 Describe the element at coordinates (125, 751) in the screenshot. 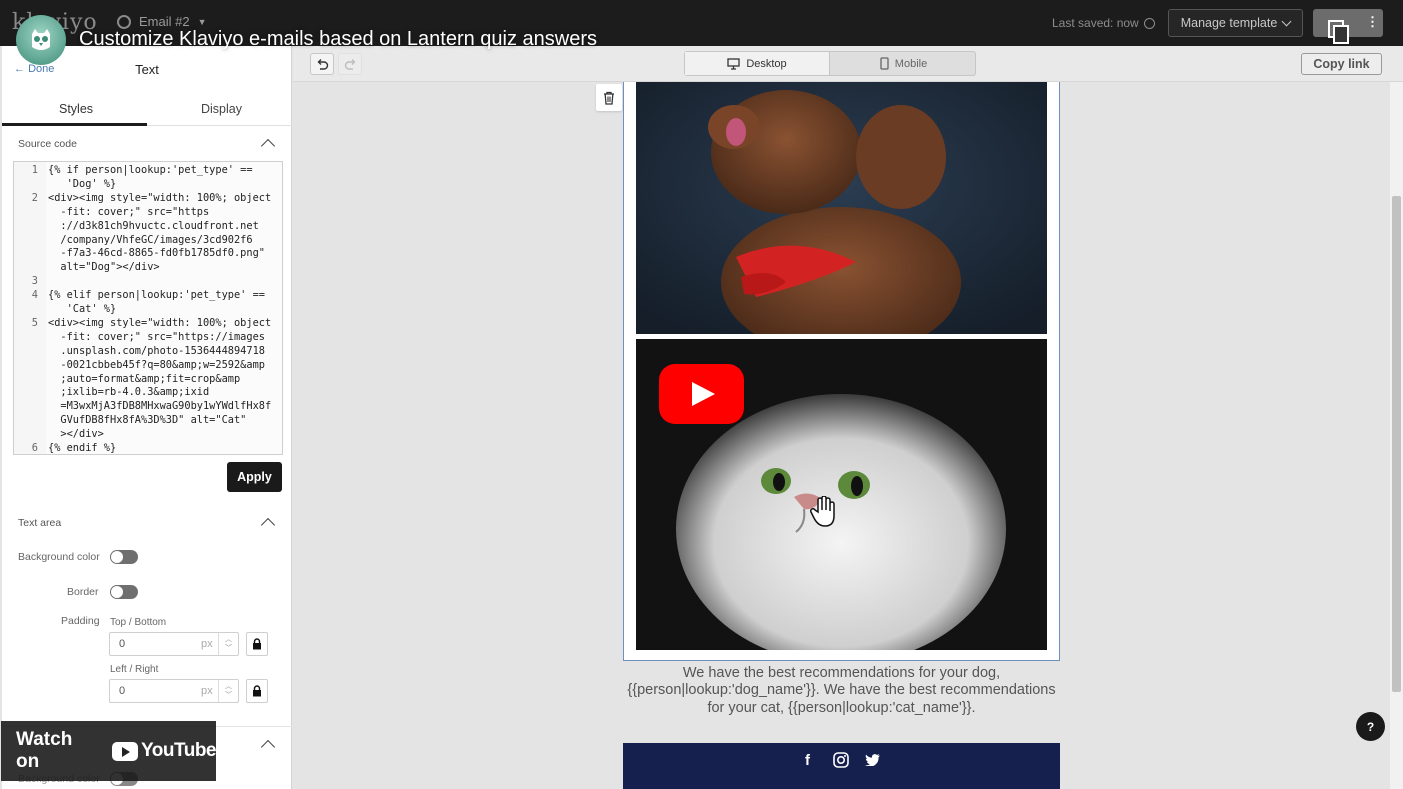

I see `youtube-play-icon` at that location.